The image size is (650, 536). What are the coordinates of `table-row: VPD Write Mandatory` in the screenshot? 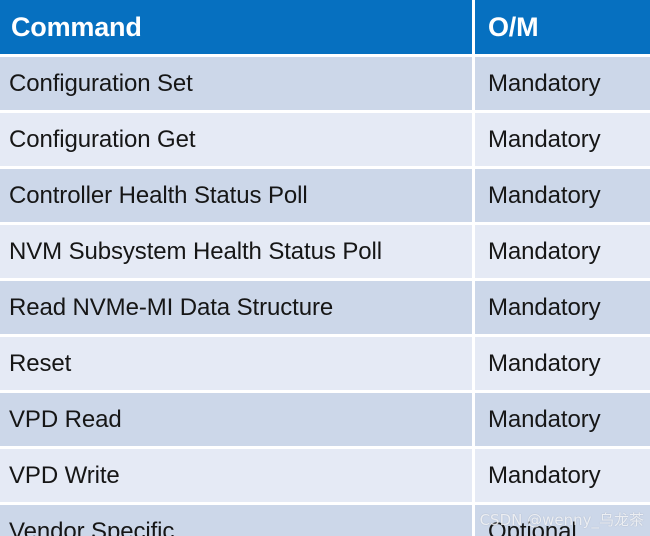 It's located at (325, 475).